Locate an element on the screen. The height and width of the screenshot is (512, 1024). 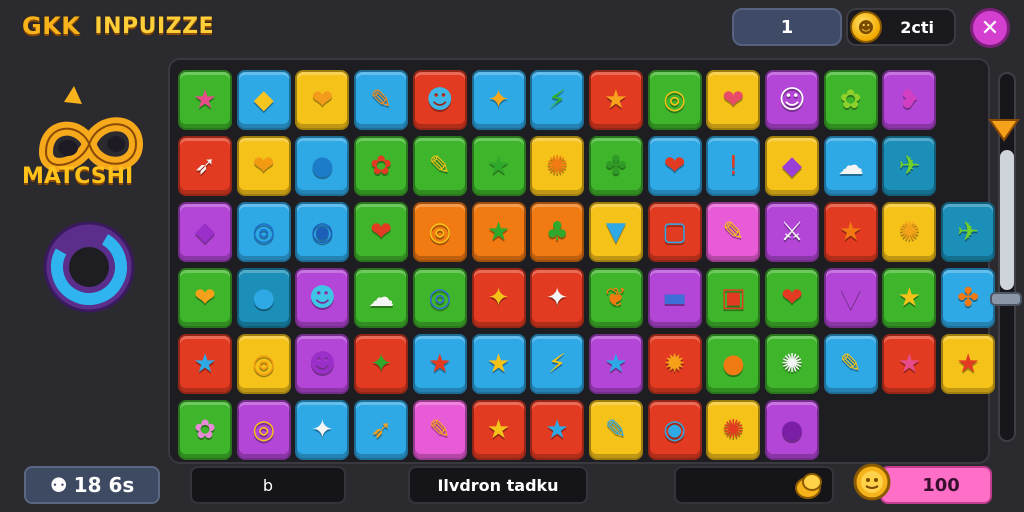
bottom-field-center: Ilvdron tadku is located at coordinates (498, 485).